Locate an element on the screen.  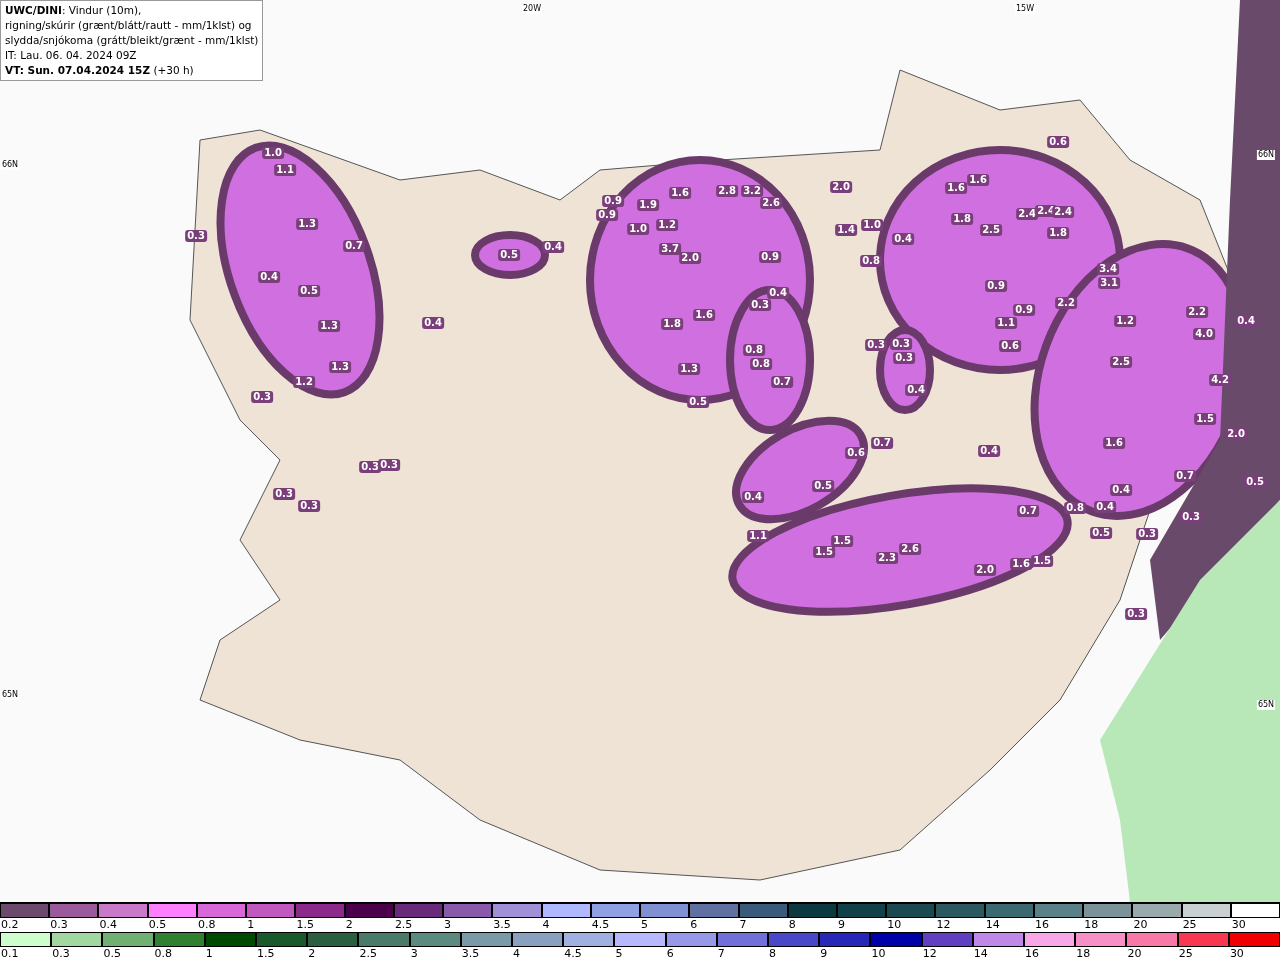
legend-label: 12 is located at coordinates (929, 953).